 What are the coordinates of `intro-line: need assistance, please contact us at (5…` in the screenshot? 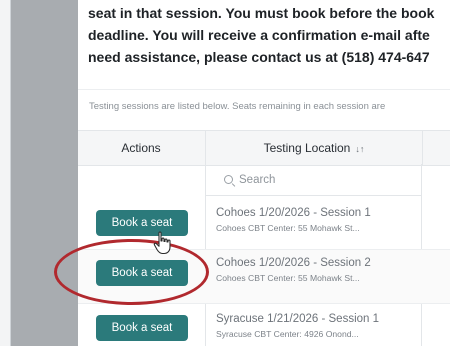 It's located at (259, 57).